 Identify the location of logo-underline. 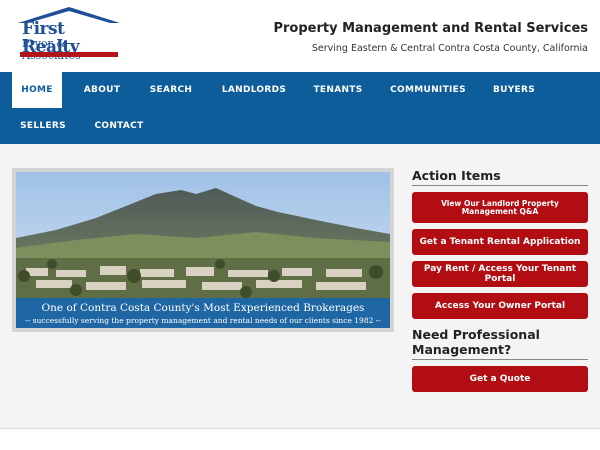
(69, 54).